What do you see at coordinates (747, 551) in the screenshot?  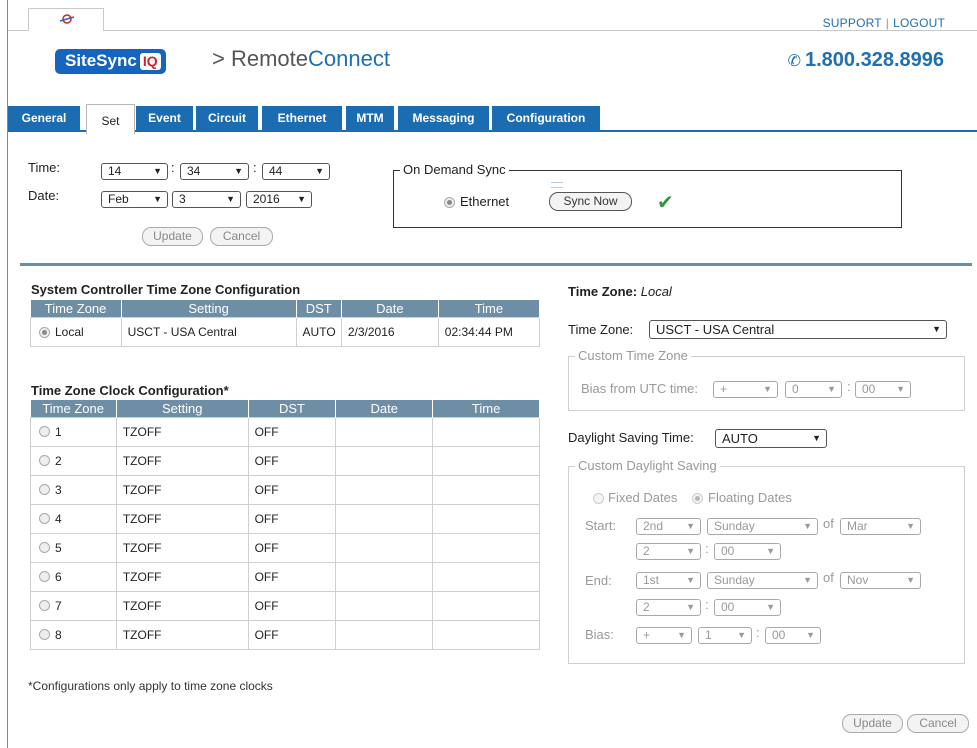 I see `start-min-select: 00 ▼` at bounding box center [747, 551].